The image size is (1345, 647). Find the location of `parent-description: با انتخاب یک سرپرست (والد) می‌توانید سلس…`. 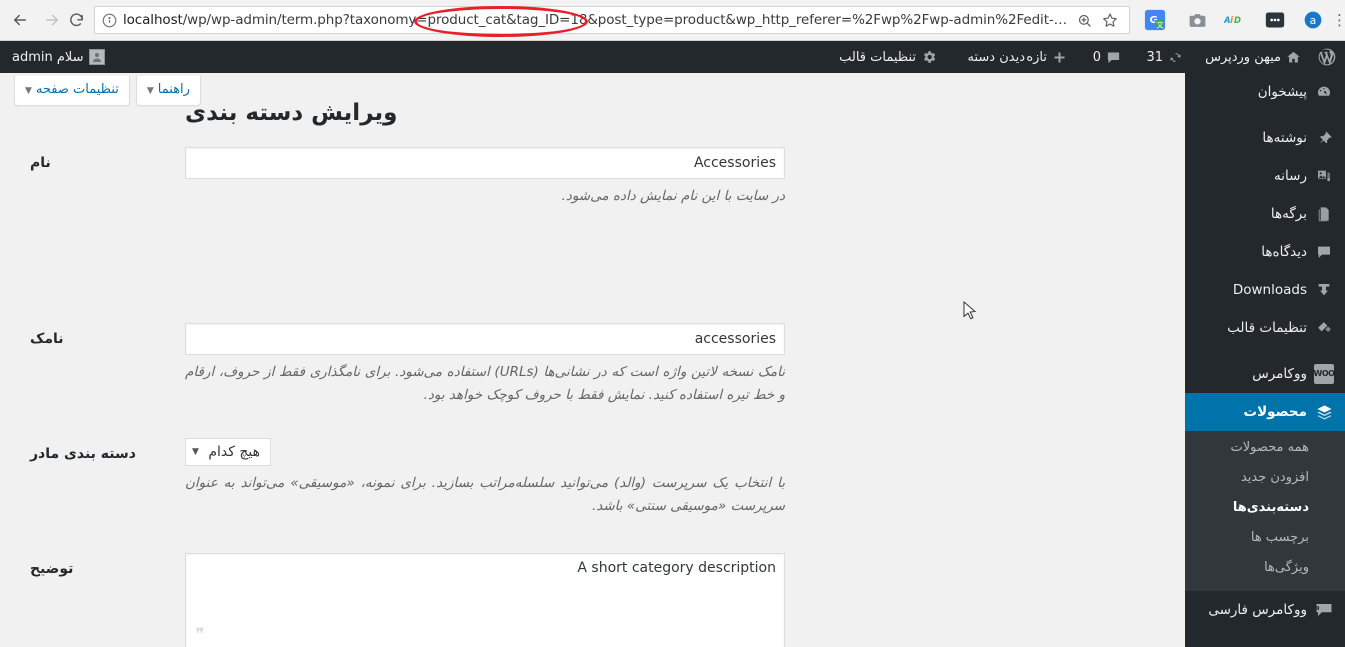

parent-description: با انتخاب یک سرپرست (والد) می‌توانید سلس… is located at coordinates (485, 494).